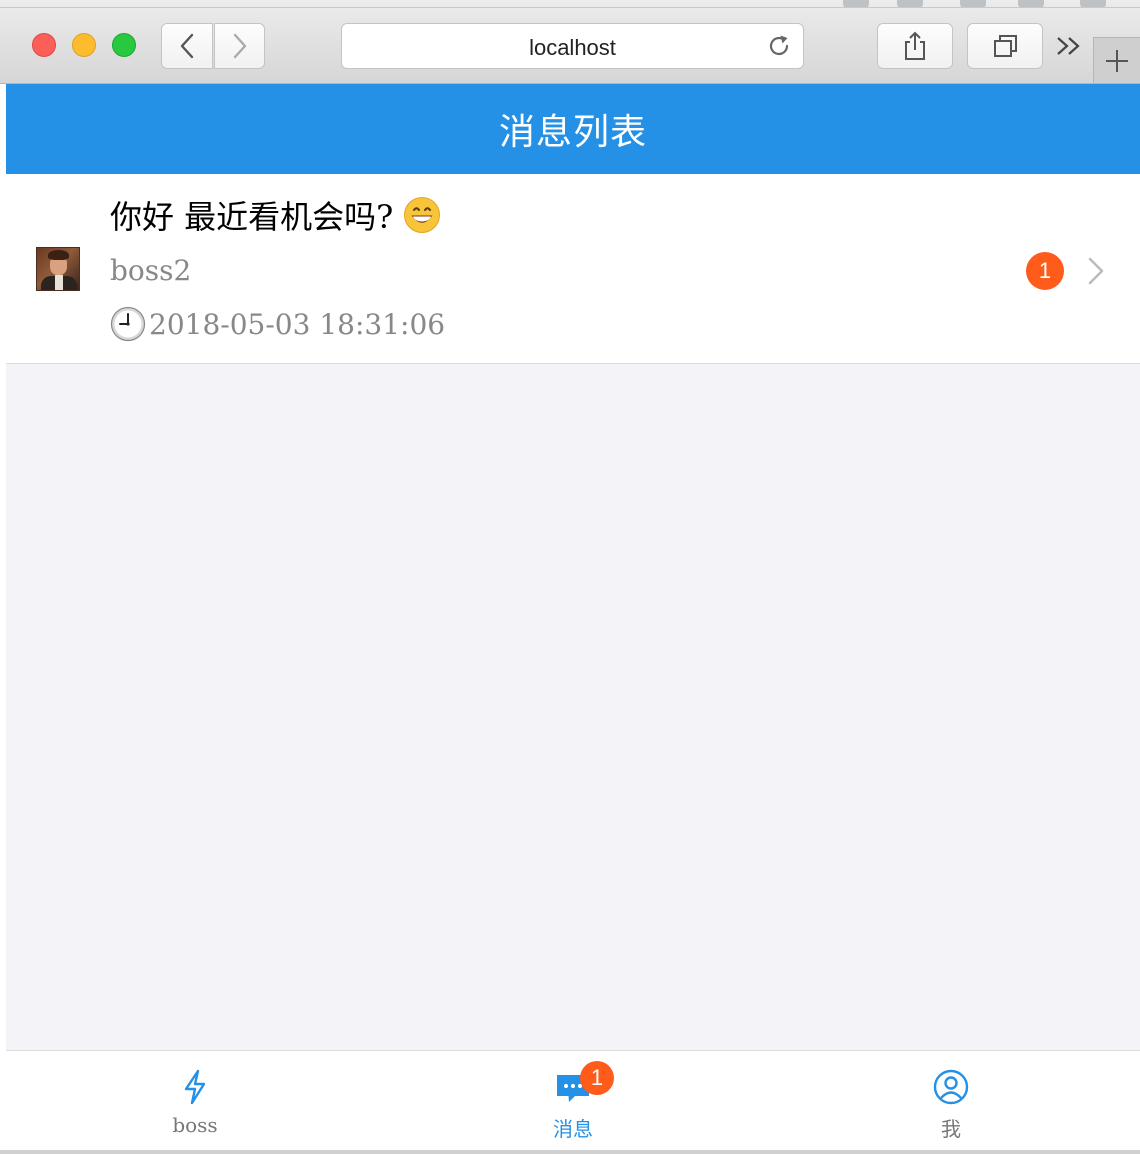 The image size is (1140, 1154). Describe the element at coordinates (252, 217) in the screenshot. I see `message-text: 你好 最近看机会吗?` at that location.